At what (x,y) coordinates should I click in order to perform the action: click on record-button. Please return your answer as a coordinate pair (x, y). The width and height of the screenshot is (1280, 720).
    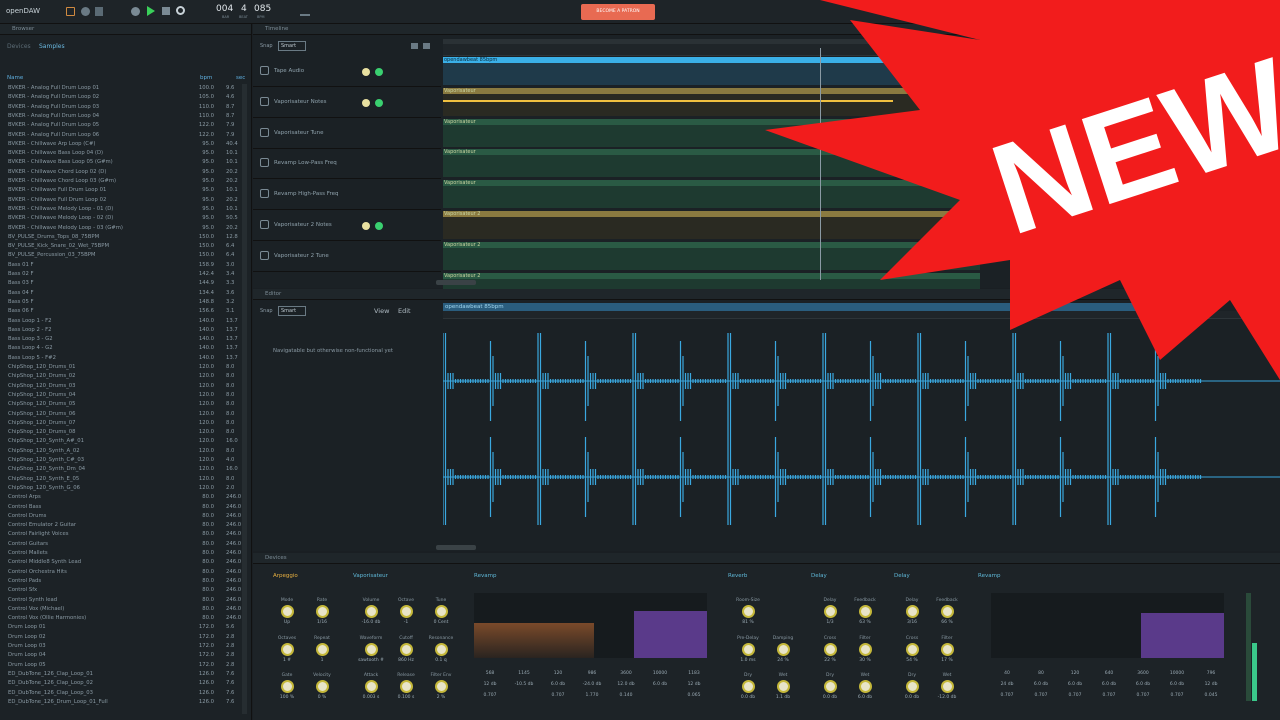
    Looking at the image, I should click on (135, 11).